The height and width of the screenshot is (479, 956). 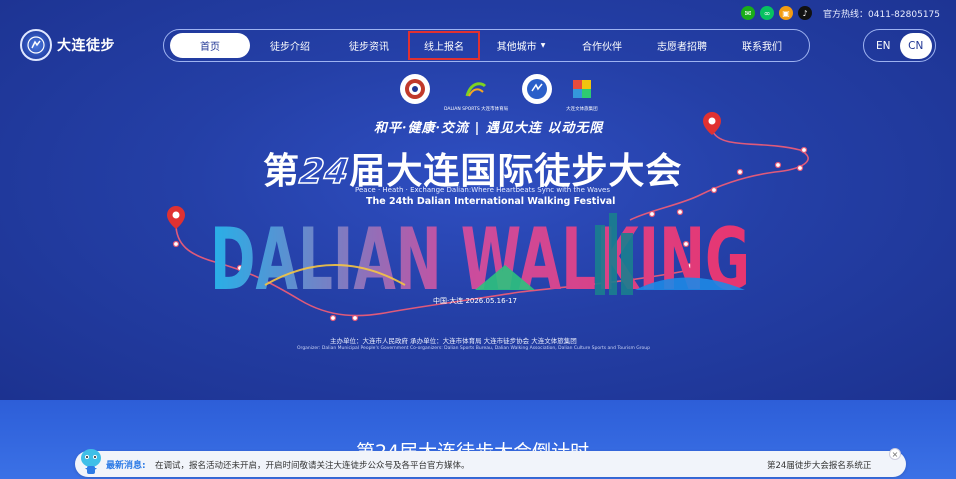 I want to click on title-number: 24, so click(x=324, y=172).